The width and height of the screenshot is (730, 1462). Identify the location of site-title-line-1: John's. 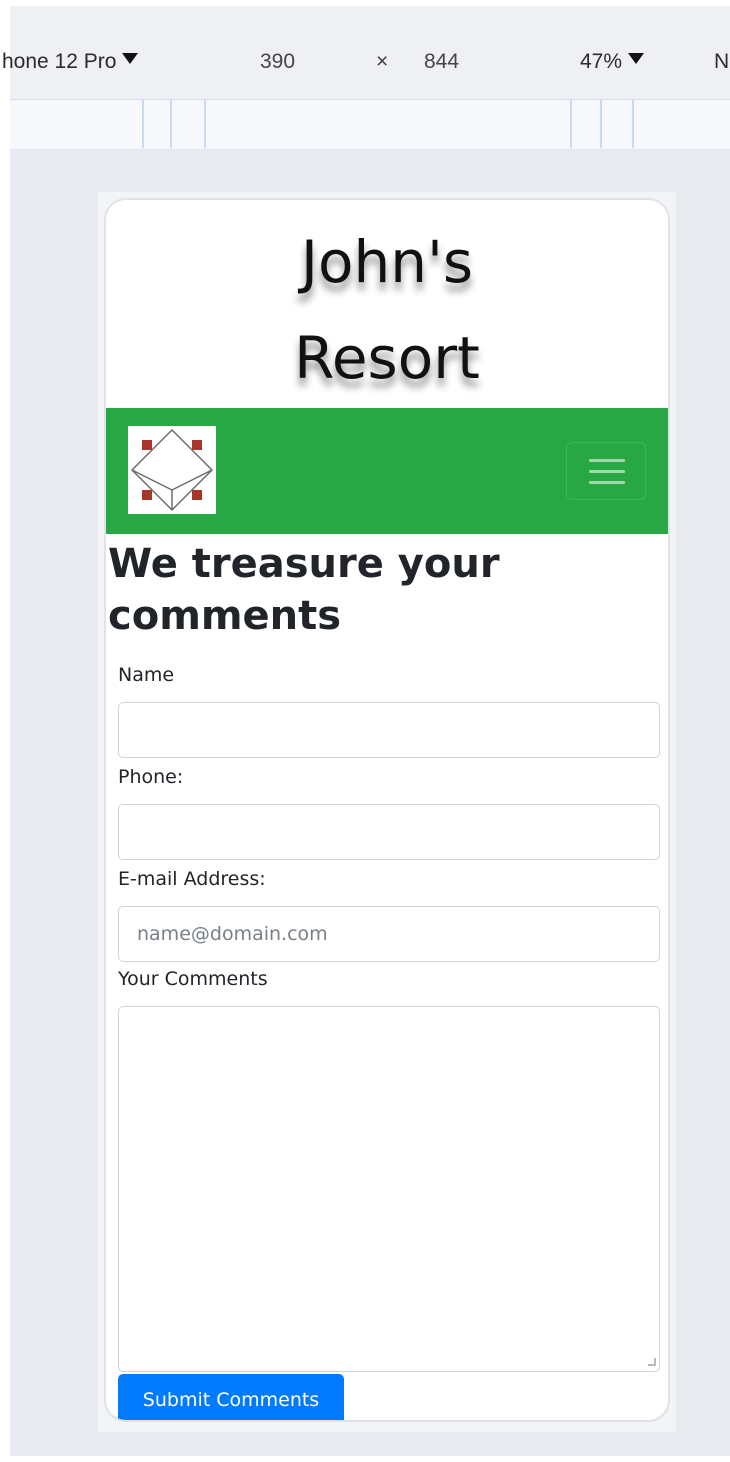
(387, 262).